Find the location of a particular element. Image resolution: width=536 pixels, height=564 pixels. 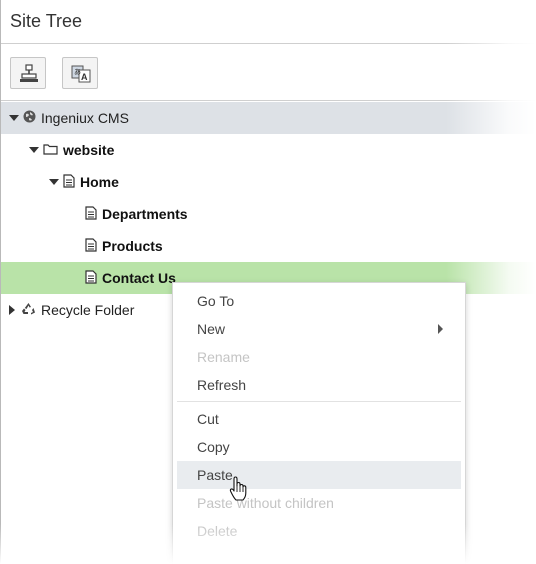

tree-node-label: Ingeniux CMS is located at coordinates (85, 118).